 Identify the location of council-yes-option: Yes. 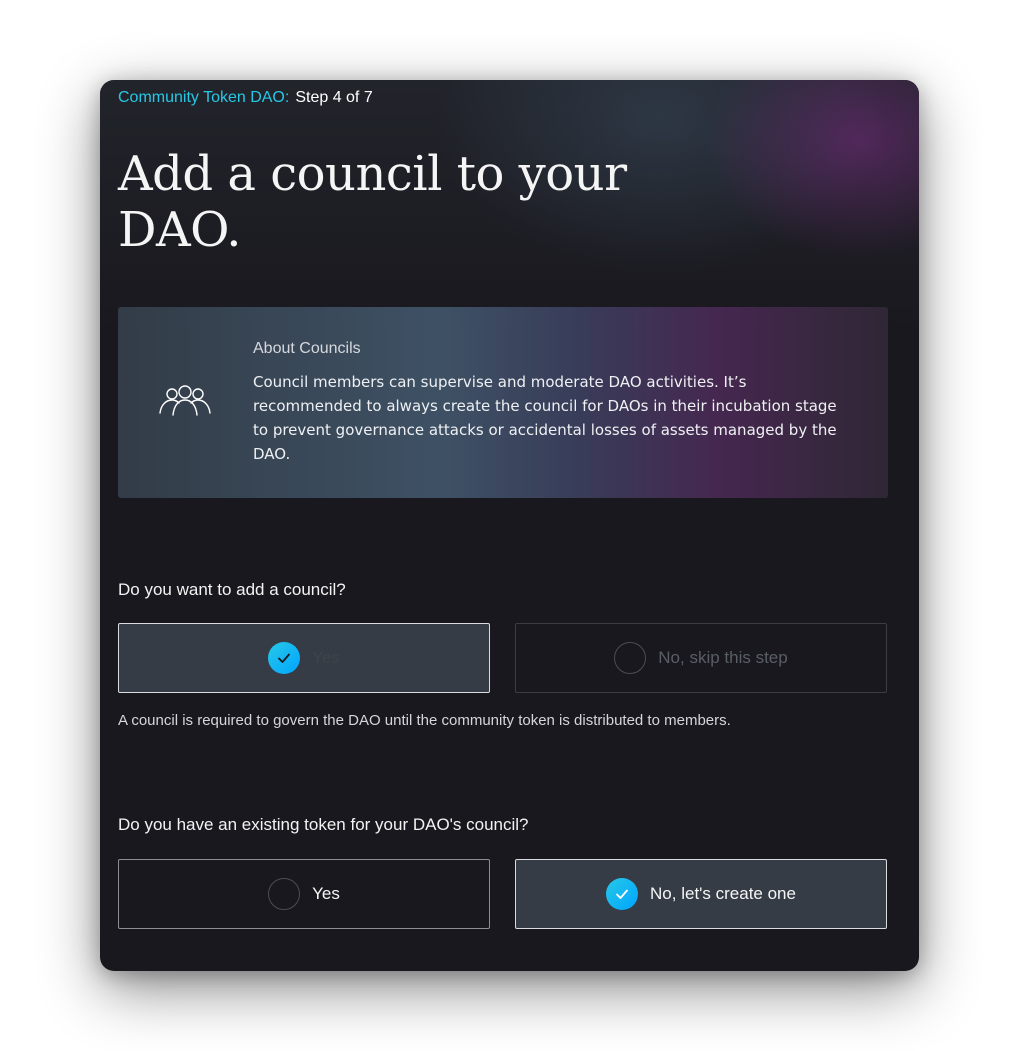
(304, 658).